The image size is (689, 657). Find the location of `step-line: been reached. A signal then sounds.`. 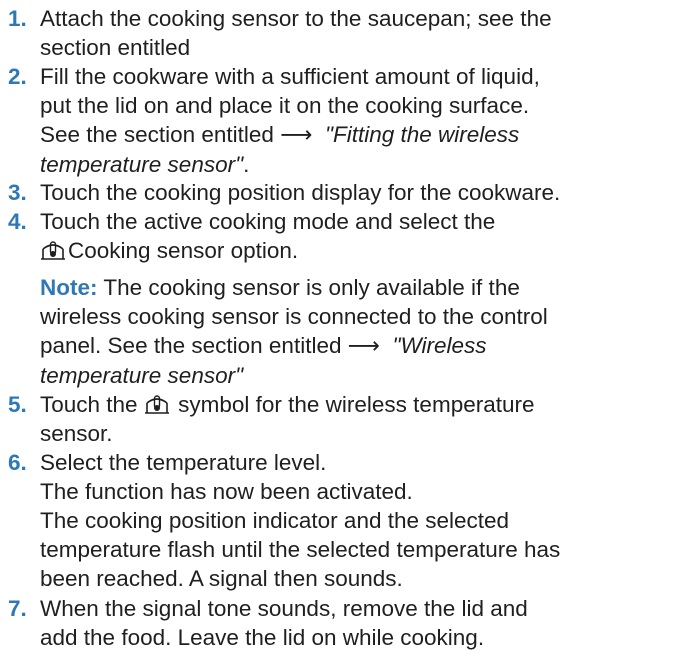

step-line: been reached. A signal then sounds. is located at coordinates (221, 578).